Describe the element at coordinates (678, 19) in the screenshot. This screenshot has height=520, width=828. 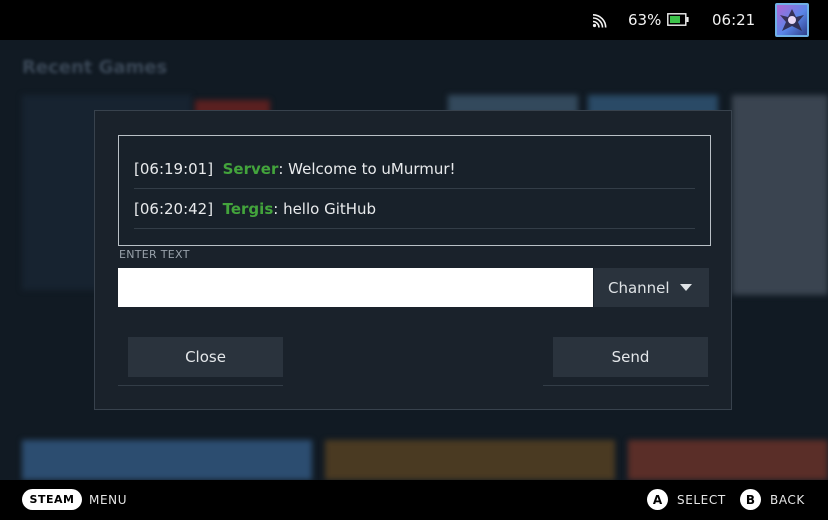
I see `battery-icon` at that location.